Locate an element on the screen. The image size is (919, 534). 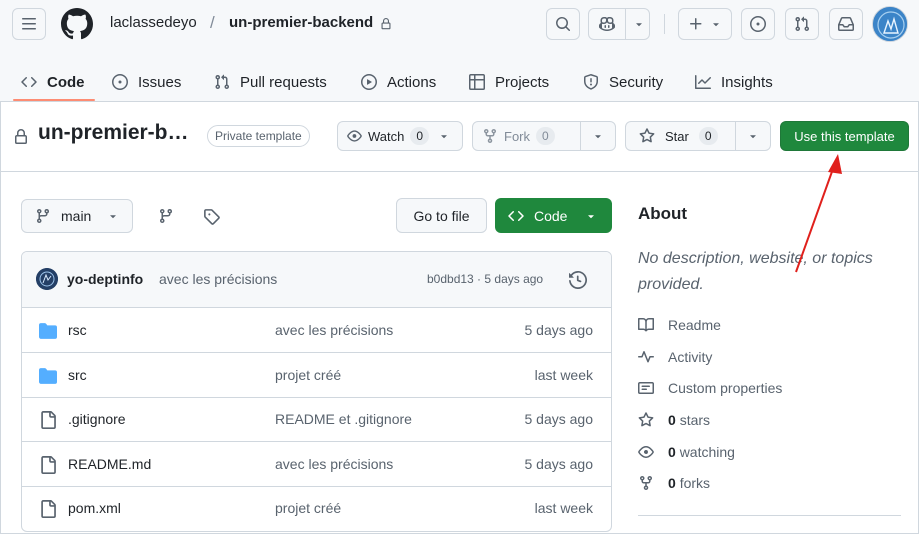
commit-message: avec les précisions is located at coordinates (218, 279).